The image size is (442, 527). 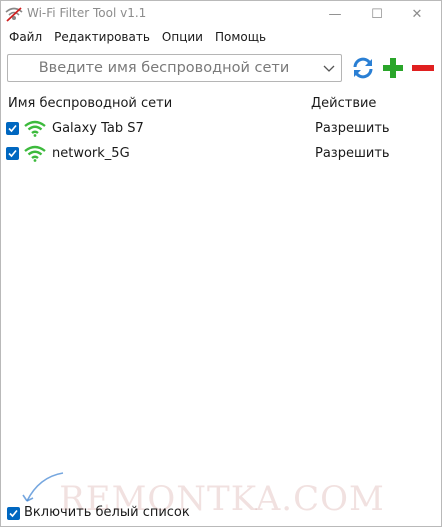 I want to click on ssid-combobox: Введите имя беспроводной сети, so click(x=174, y=68).